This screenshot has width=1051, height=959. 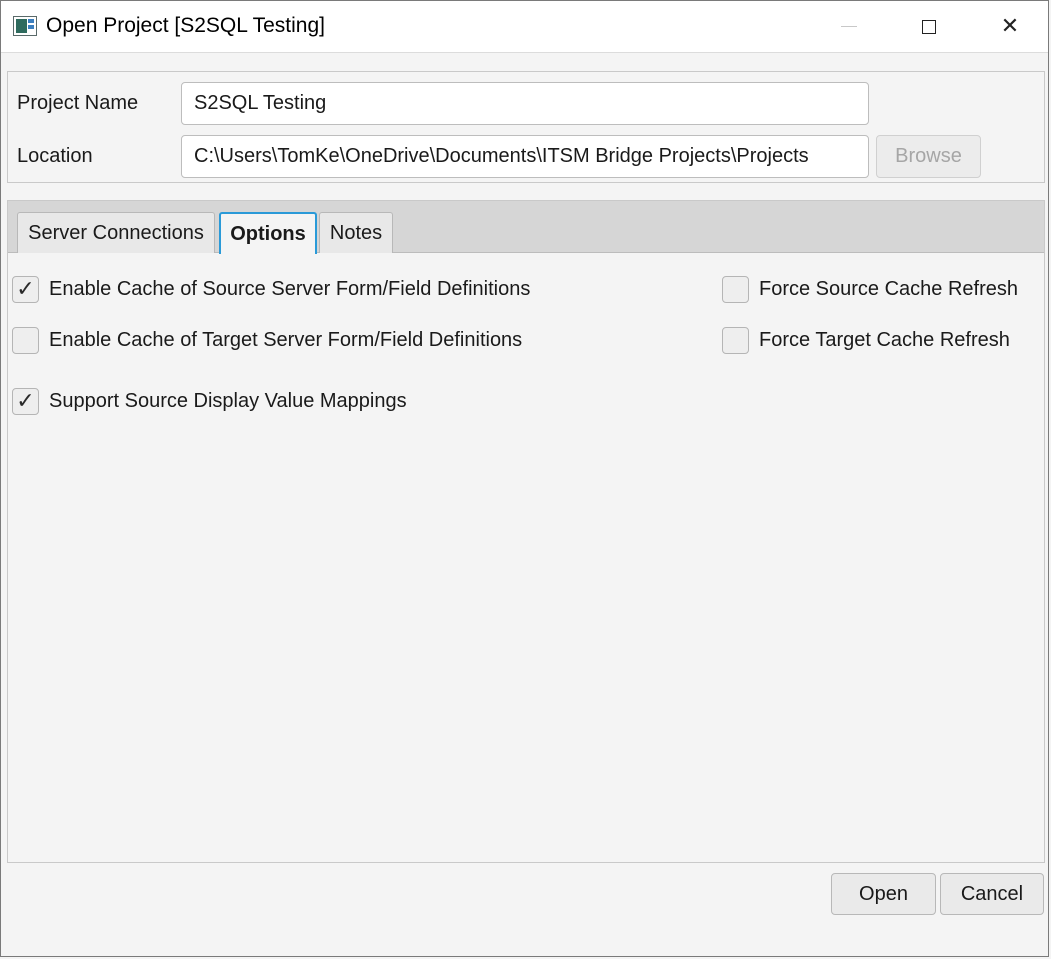 I want to click on open-button: Open, so click(x=883, y=894).